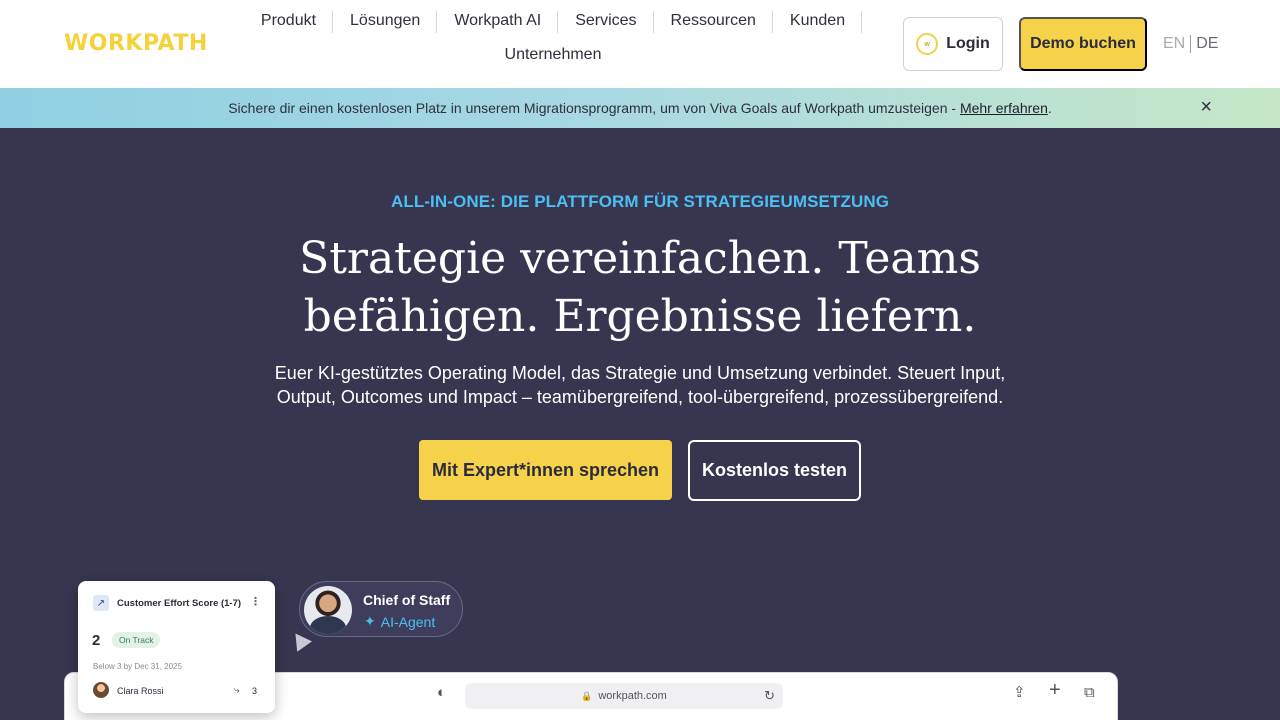  Describe the element at coordinates (136, 43) in the screenshot. I see `workpath-logo: WORKPATH` at that location.